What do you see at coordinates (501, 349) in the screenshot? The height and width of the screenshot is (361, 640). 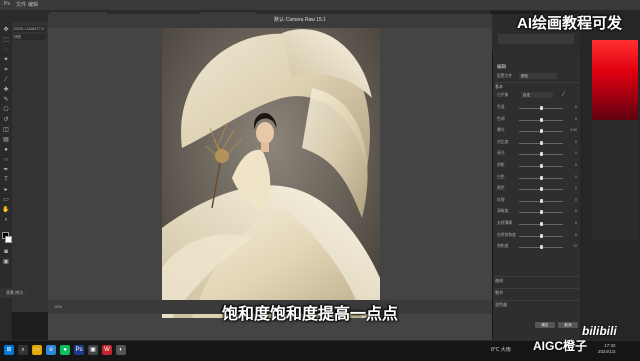 I see `weather-widget: 8°C 大雨` at bounding box center [501, 349].